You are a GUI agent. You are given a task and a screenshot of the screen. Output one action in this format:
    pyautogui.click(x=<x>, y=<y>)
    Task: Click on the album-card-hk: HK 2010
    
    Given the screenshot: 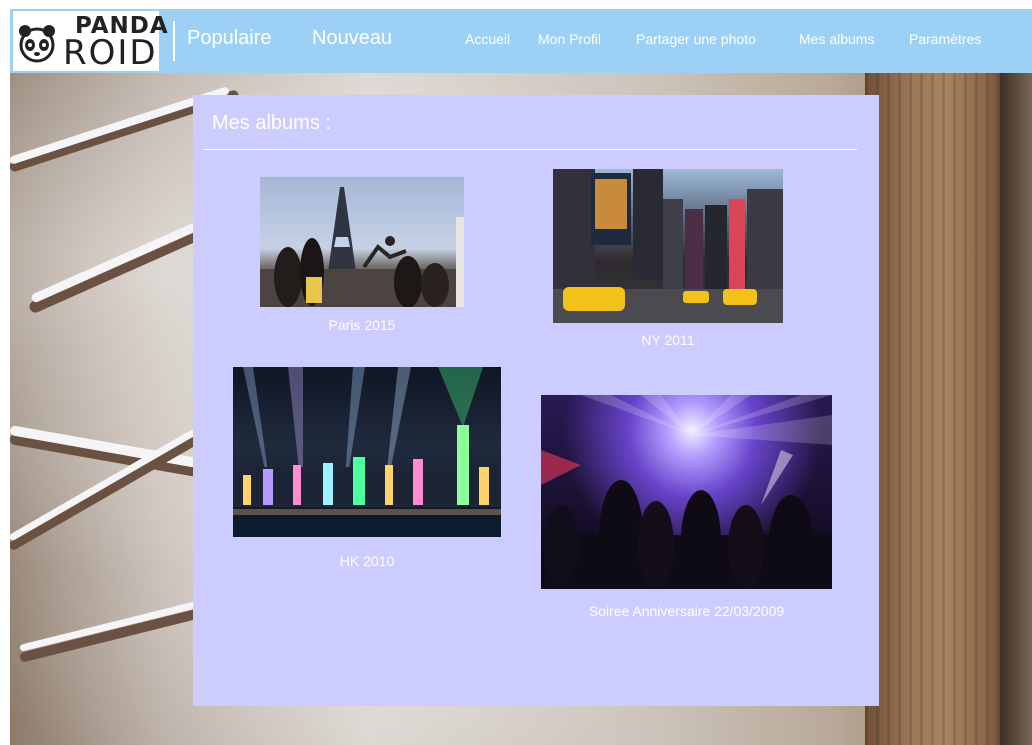 What is the action you would take?
    pyautogui.click(x=367, y=472)
    